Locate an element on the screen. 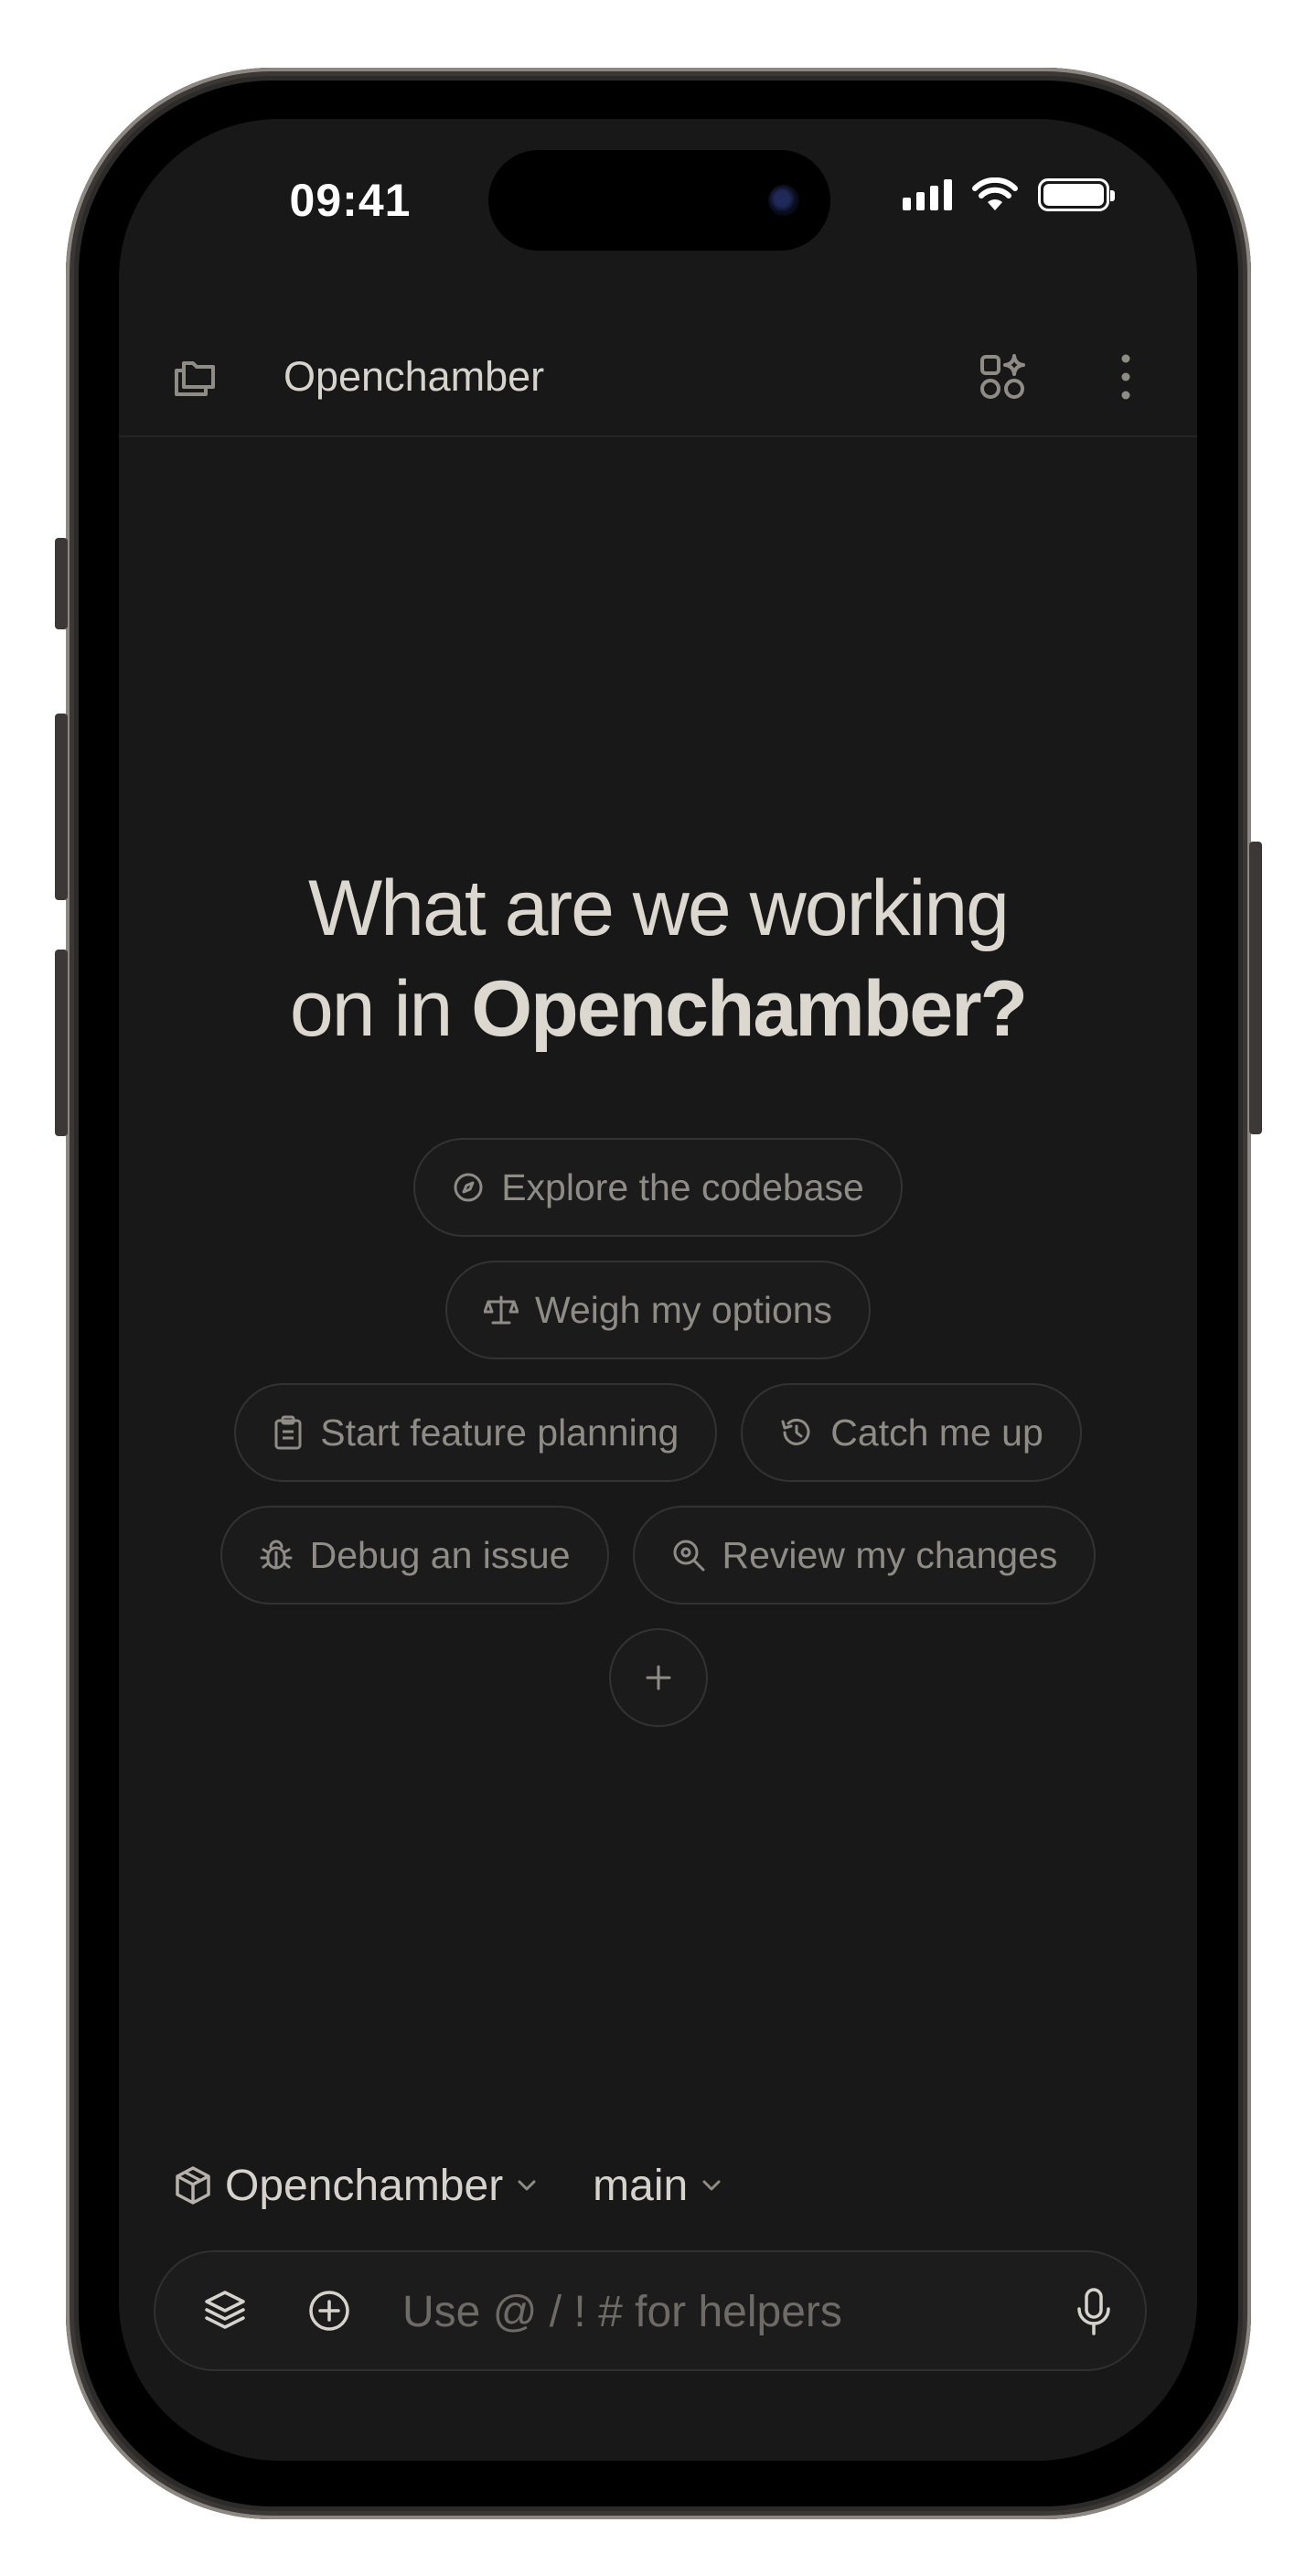  microphone-button is located at coordinates (1094, 2312).